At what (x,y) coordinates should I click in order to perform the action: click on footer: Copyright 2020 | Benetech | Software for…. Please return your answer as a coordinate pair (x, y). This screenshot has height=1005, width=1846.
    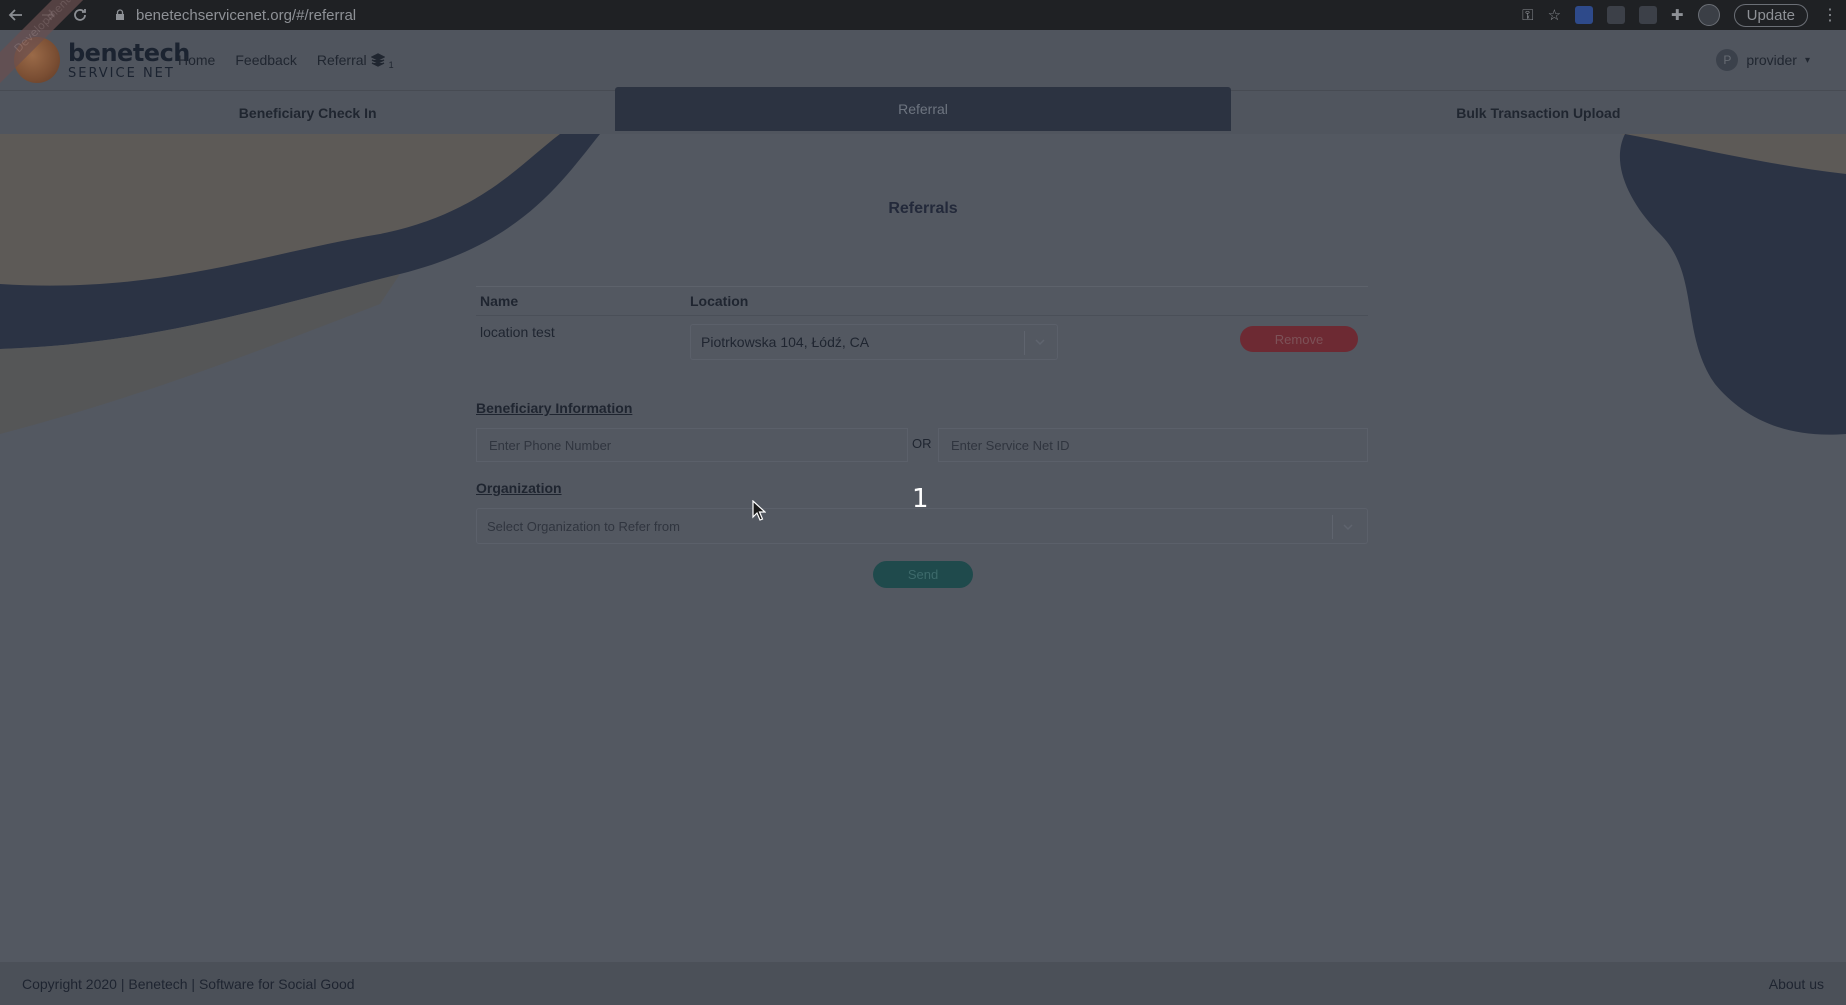
    Looking at the image, I should click on (923, 983).